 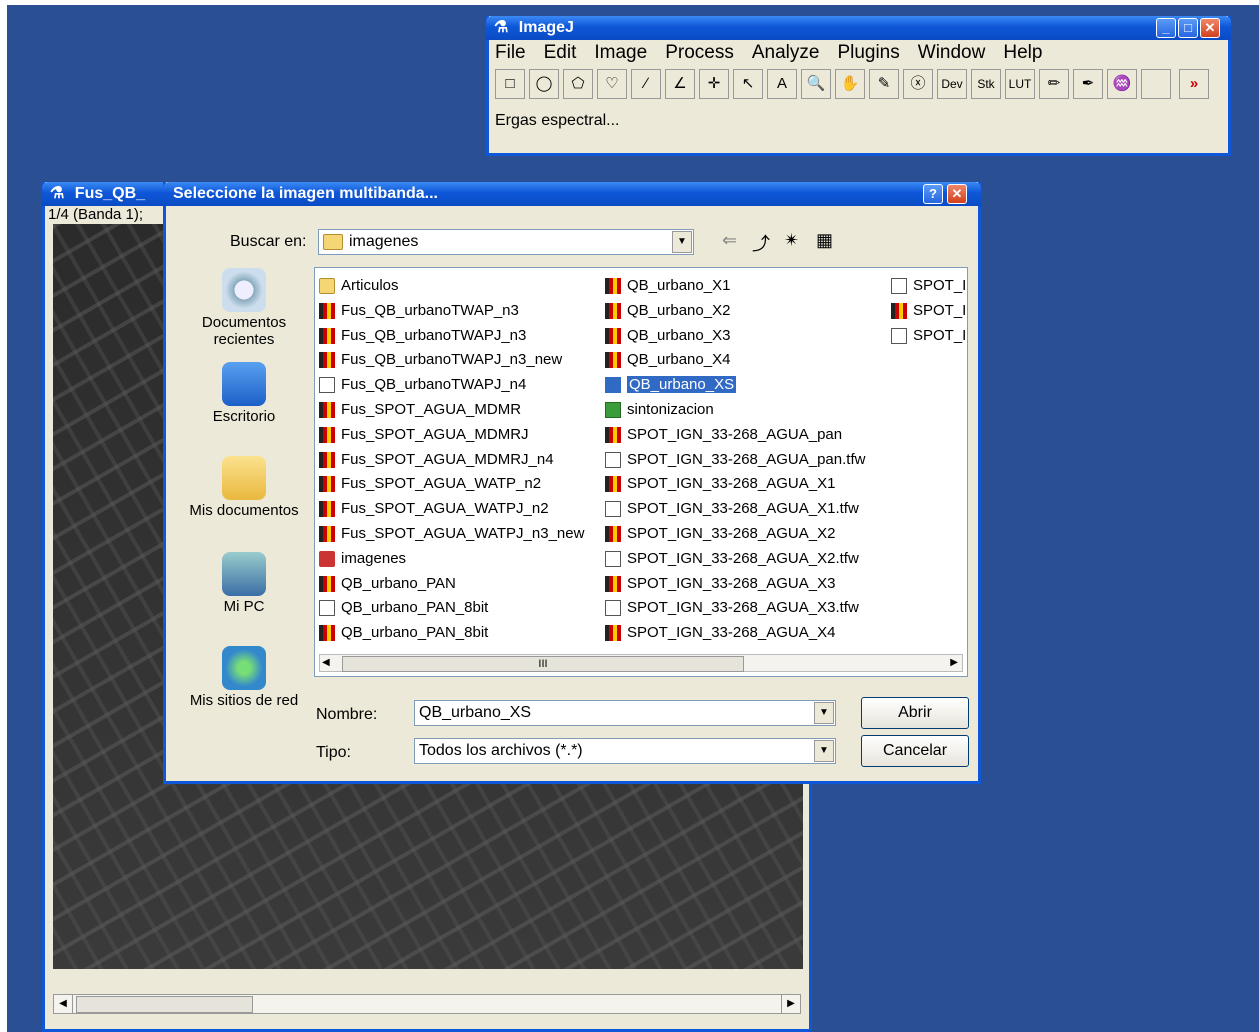 I want to click on scroll-thumb, so click(x=164, y=1004).